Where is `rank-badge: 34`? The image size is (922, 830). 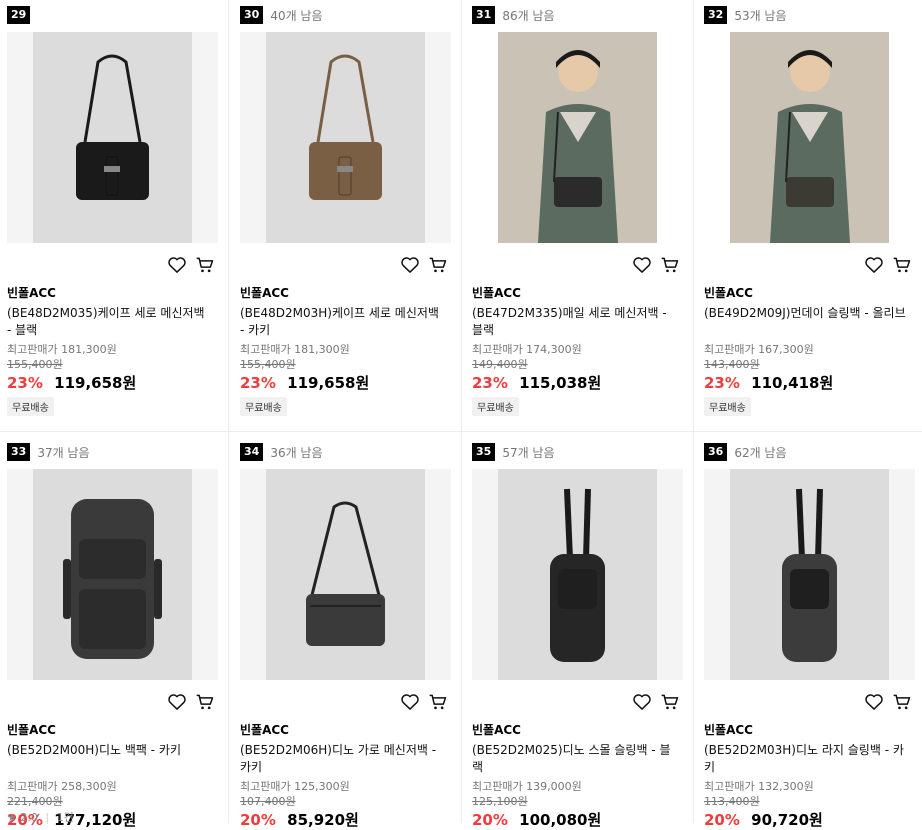
rank-badge: 34 is located at coordinates (252, 452).